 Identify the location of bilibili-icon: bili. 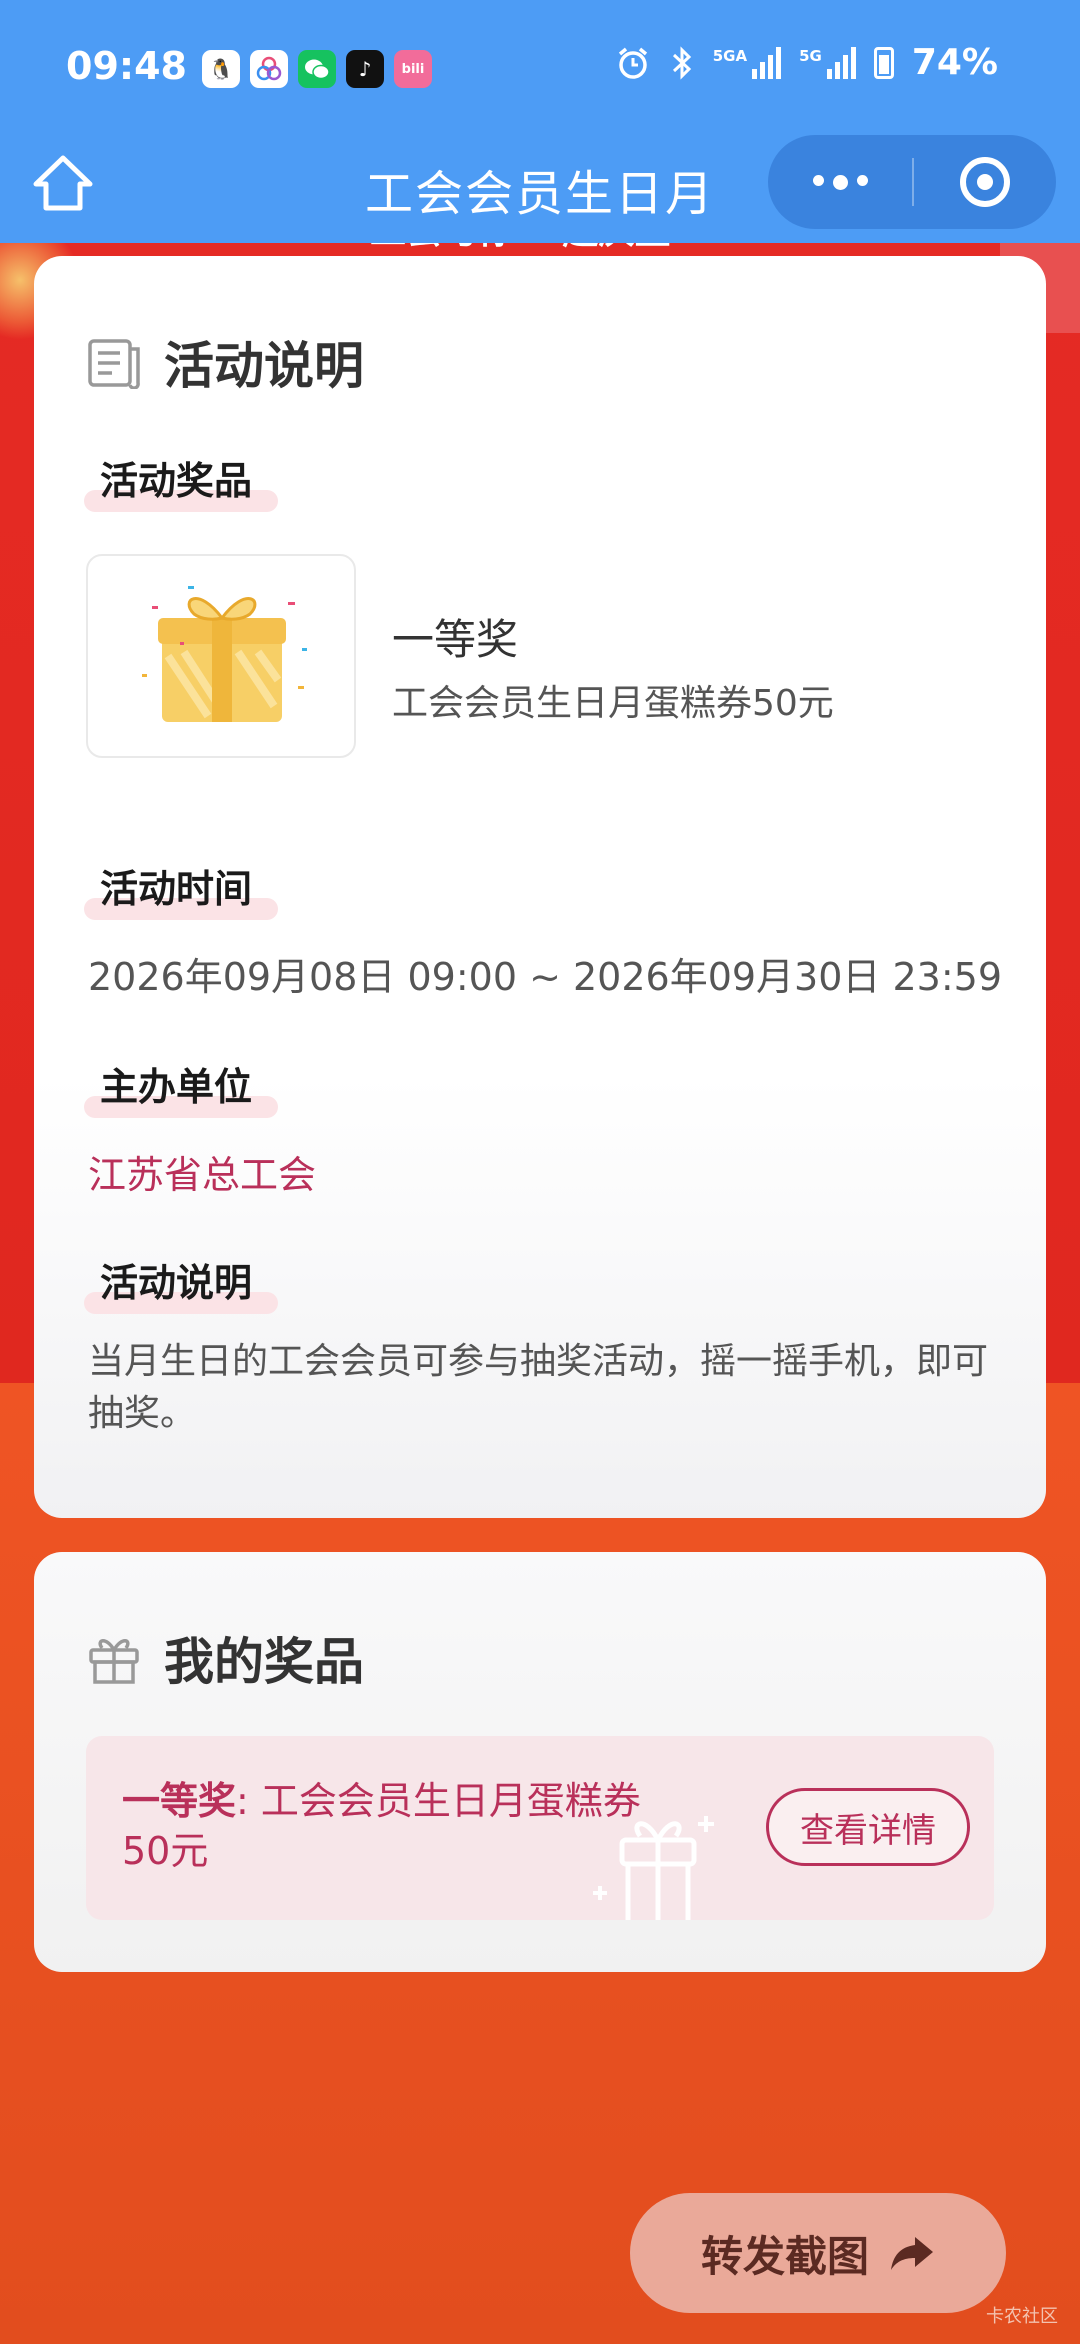
(413, 69).